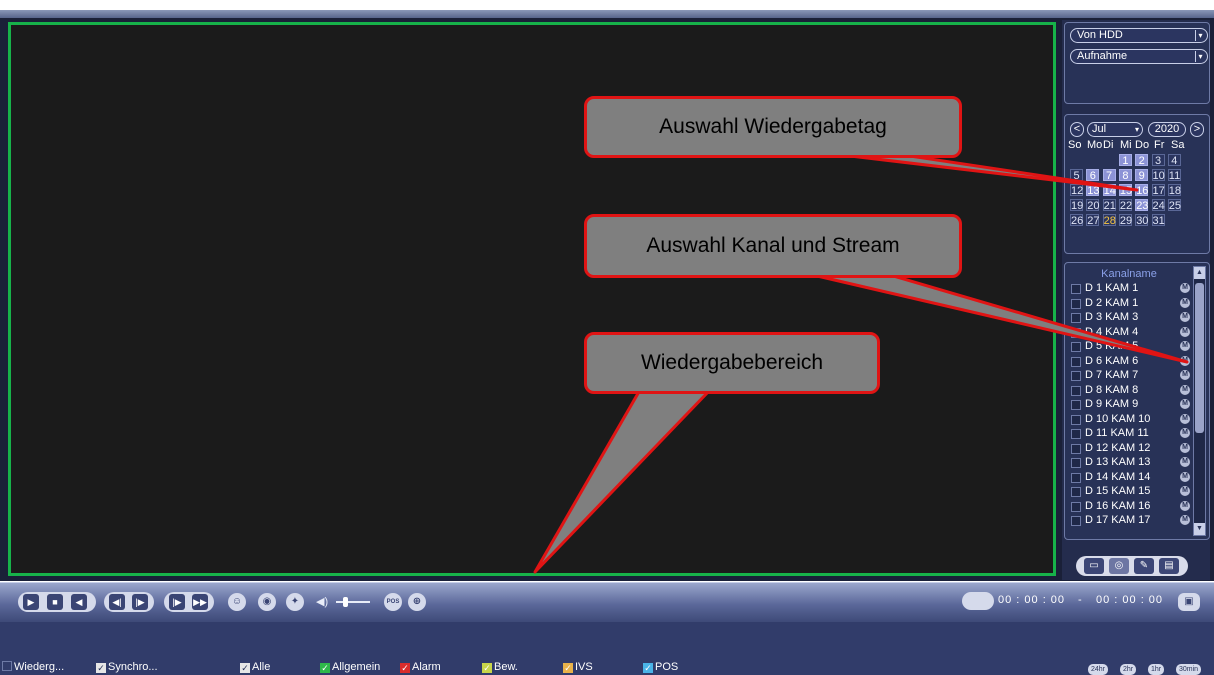 Image resolution: width=1214 pixels, height=675 pixels. What do you see at coordinates (1197, 129) in the screenshot?
I see `next-month-button: >` at bounding box center [1197, 129].